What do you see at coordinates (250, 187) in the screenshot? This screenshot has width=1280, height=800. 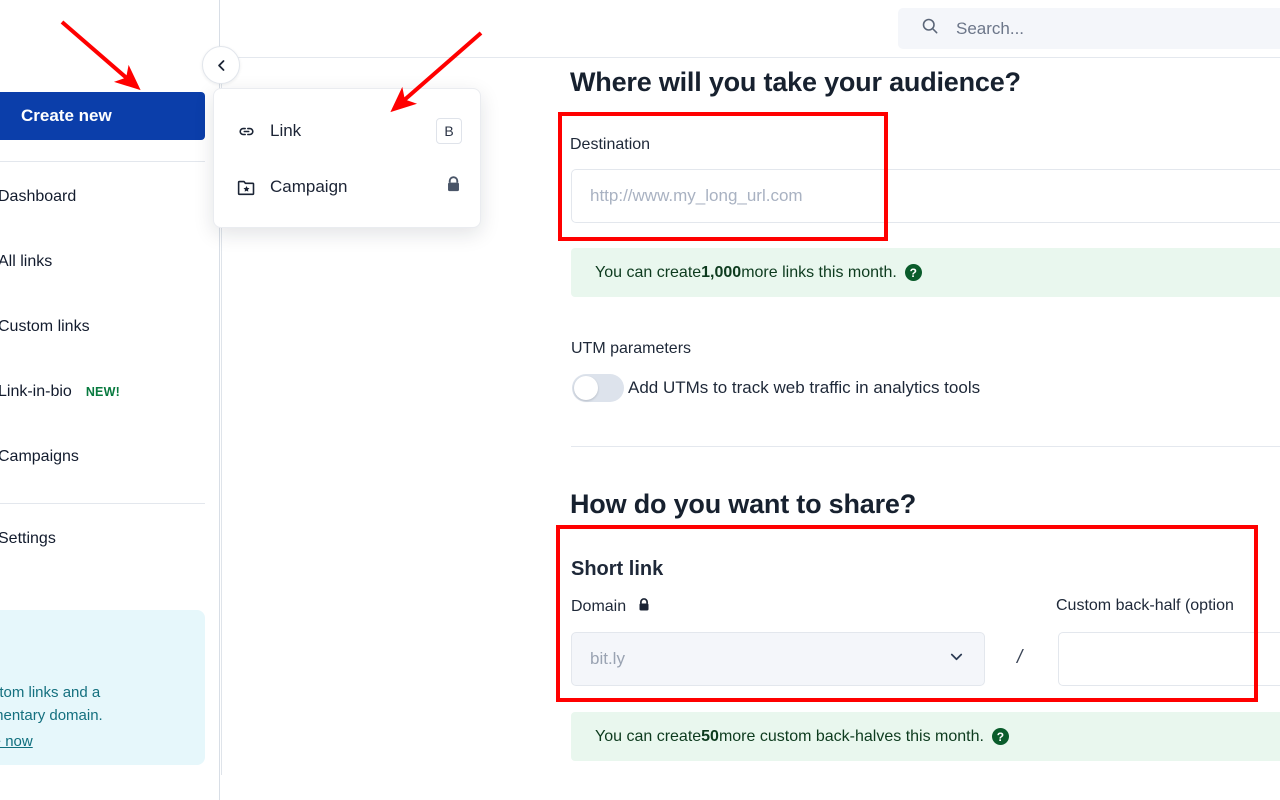 I see `folder-star-icon` at bounding box center [250, 187].